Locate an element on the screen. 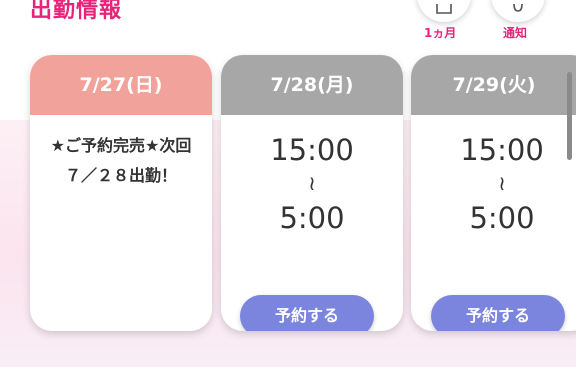 This screenshot has height=367, width=576. scrollbar is located at coordinates (569, 116).